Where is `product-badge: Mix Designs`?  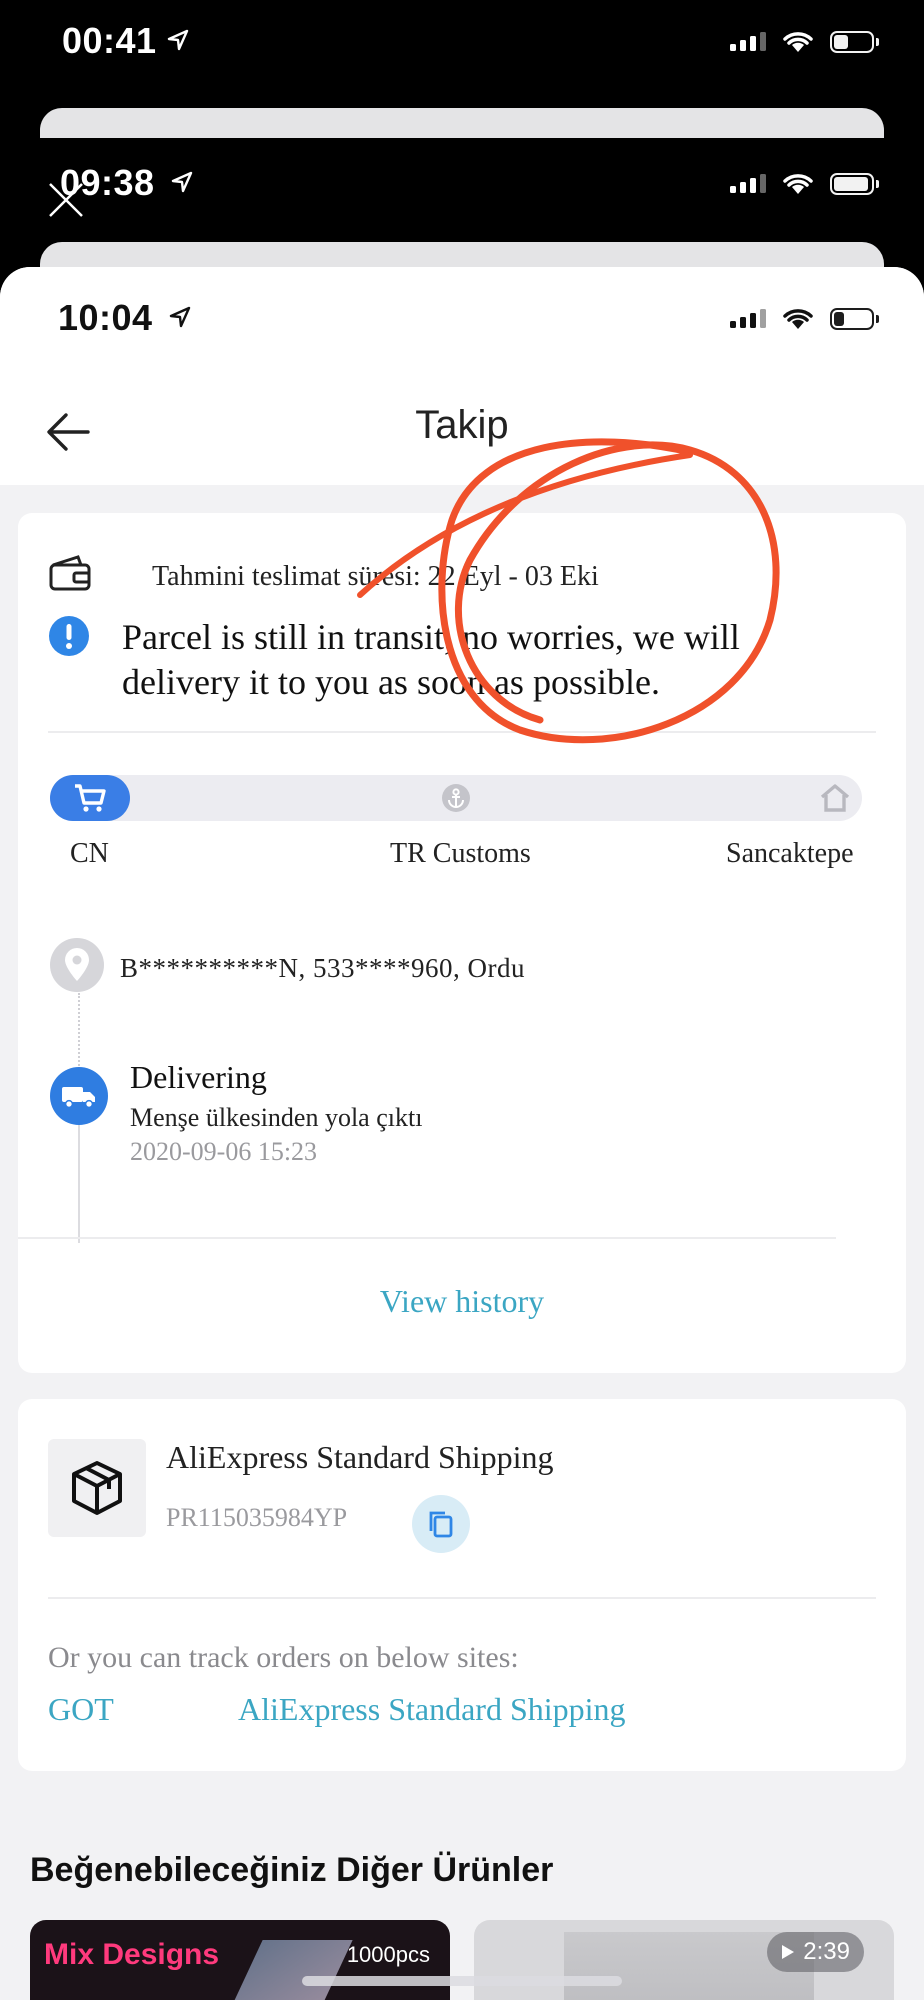
product-badge: Mix Designs is located at coordinates (132, 1954).